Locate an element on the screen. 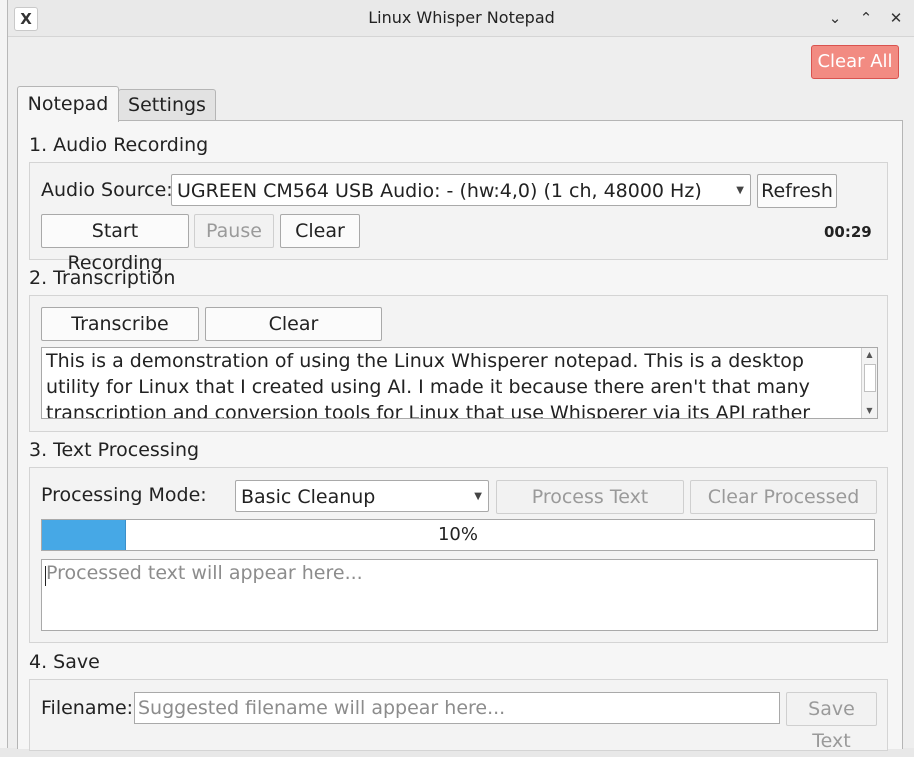 Image resolution: width=914 pixels, height=757 pixels. close-icon: ✕ is located at coordinates (896, 18).